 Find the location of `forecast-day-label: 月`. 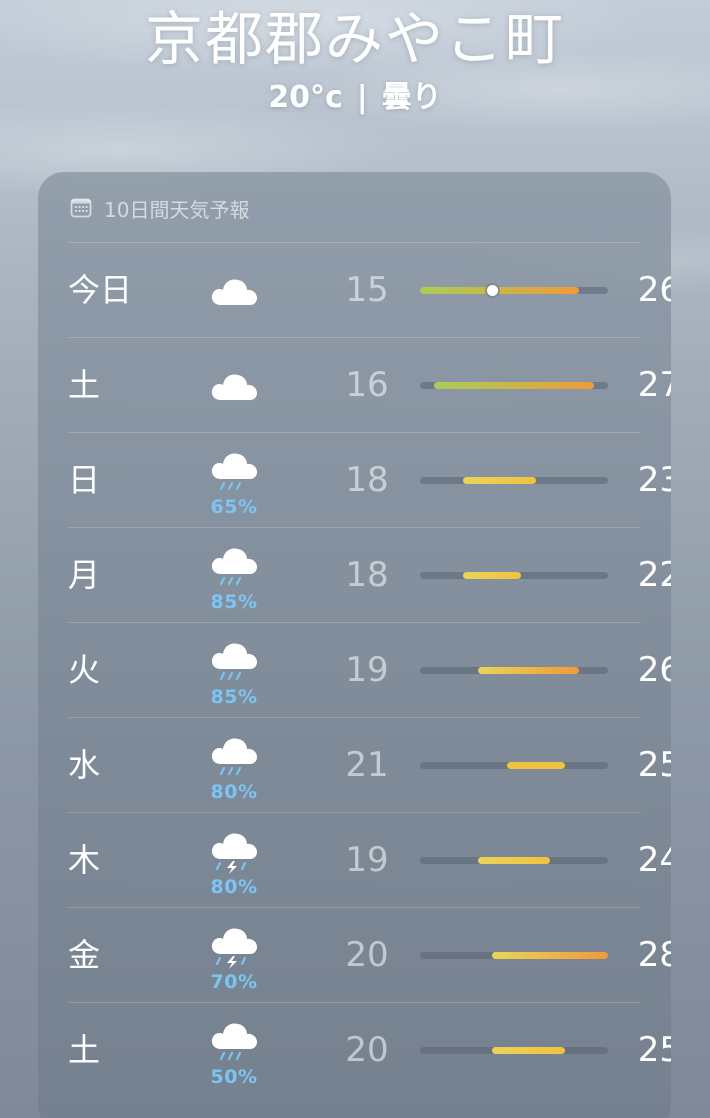

forecast-day-label: 月 is located at coordinates (84, 575).